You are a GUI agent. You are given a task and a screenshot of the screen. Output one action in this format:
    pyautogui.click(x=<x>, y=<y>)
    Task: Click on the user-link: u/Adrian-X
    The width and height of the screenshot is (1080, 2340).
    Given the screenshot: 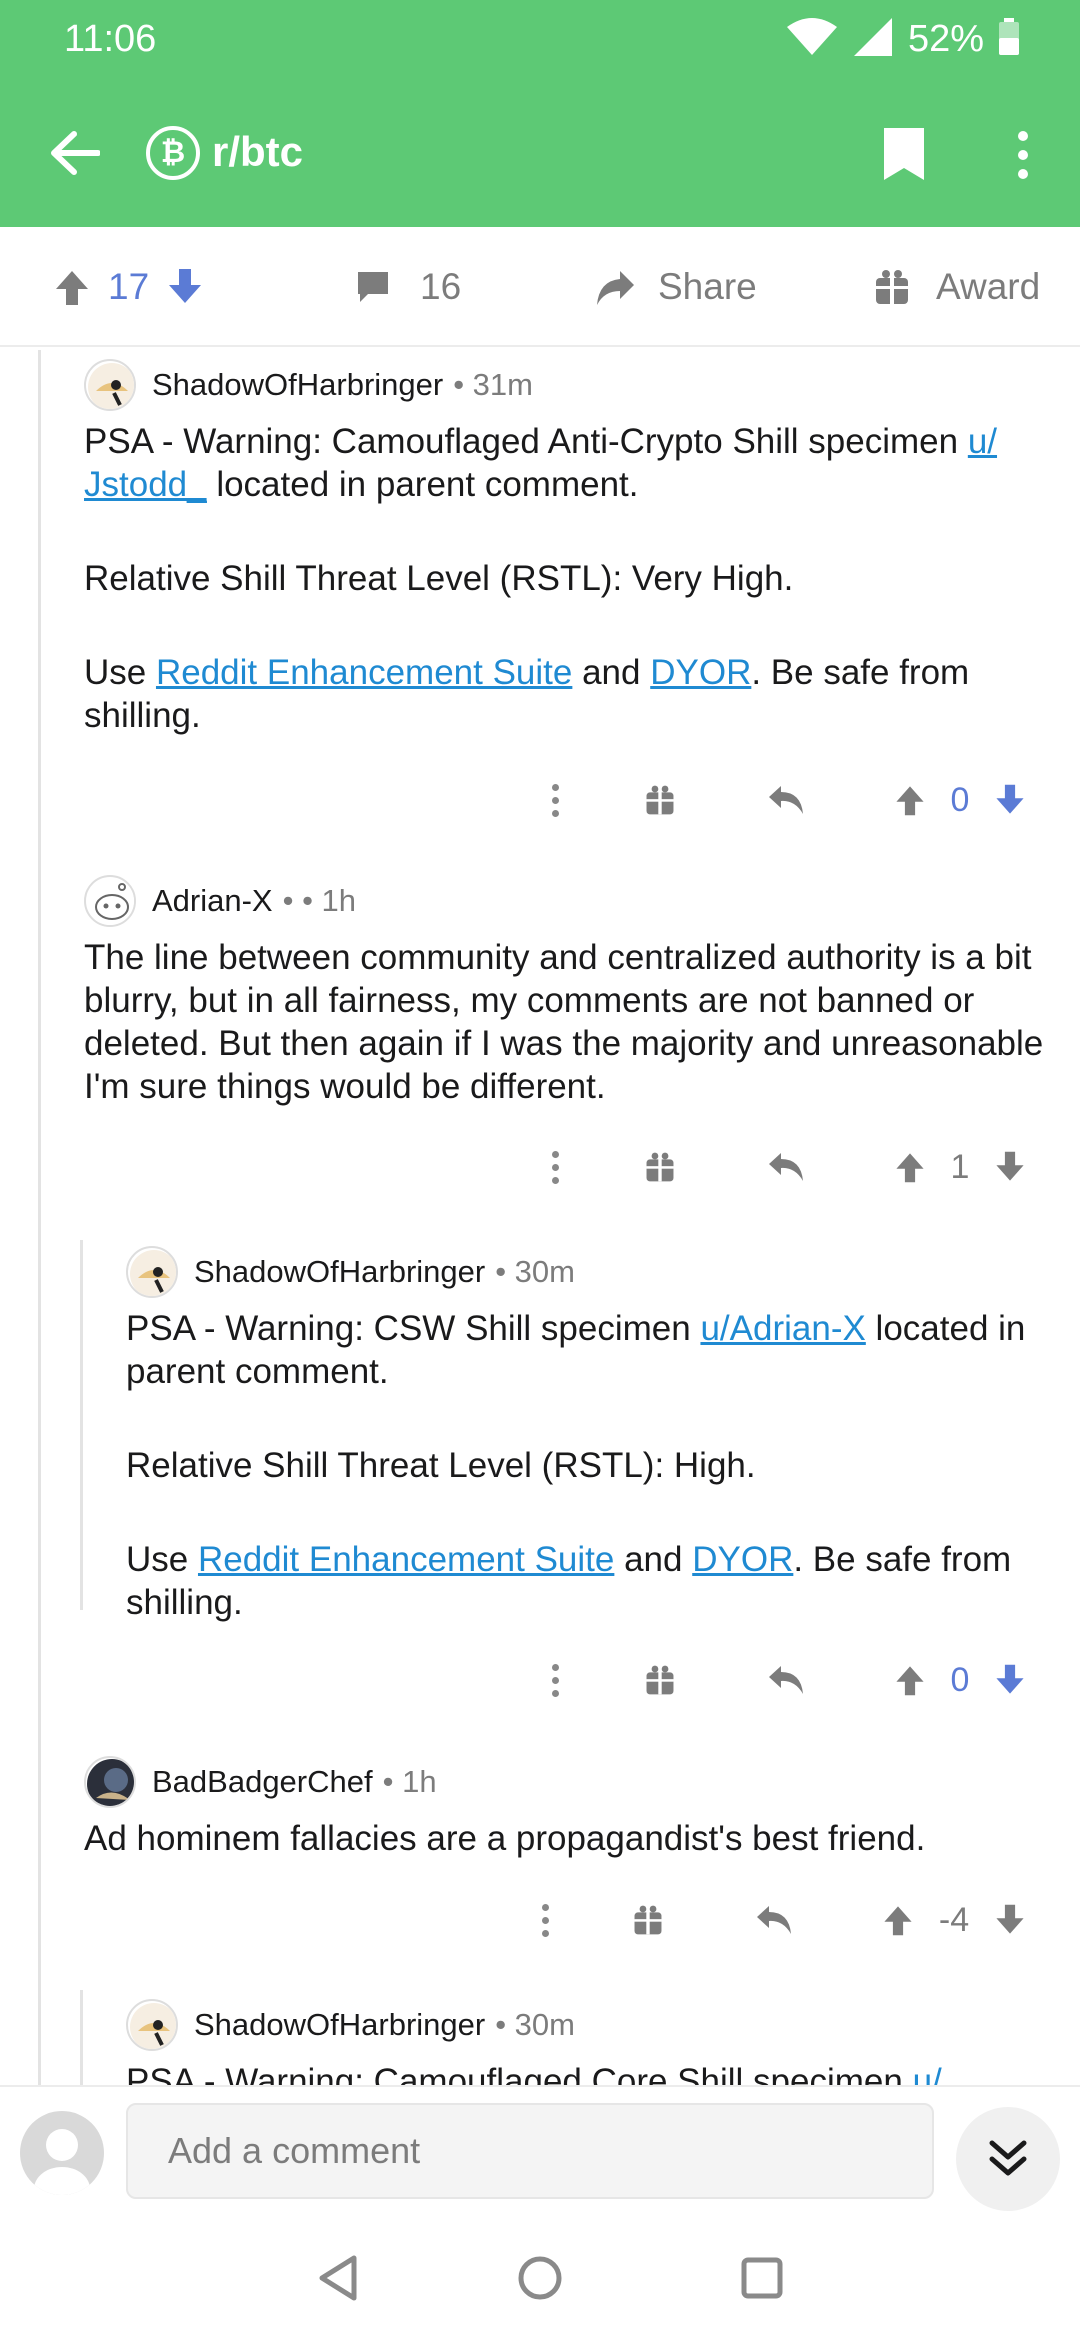 What is the action you would take?
    pyautogui.click(x=782, y=1328)
    